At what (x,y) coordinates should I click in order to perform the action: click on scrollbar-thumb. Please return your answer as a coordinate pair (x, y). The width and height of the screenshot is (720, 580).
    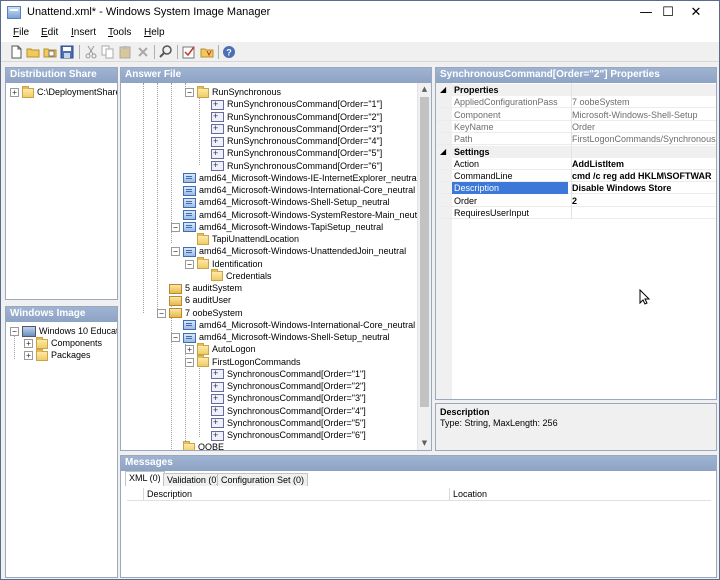
    Looking at the image, I should click on (424, 252).